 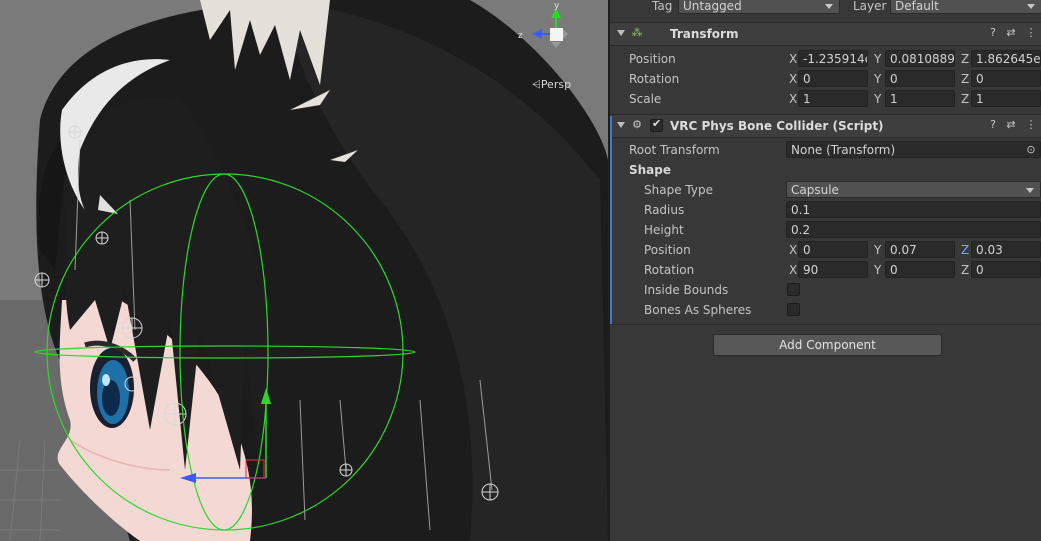 I want to click on inside-bounds-checkbox, so click(x=793, y=289).